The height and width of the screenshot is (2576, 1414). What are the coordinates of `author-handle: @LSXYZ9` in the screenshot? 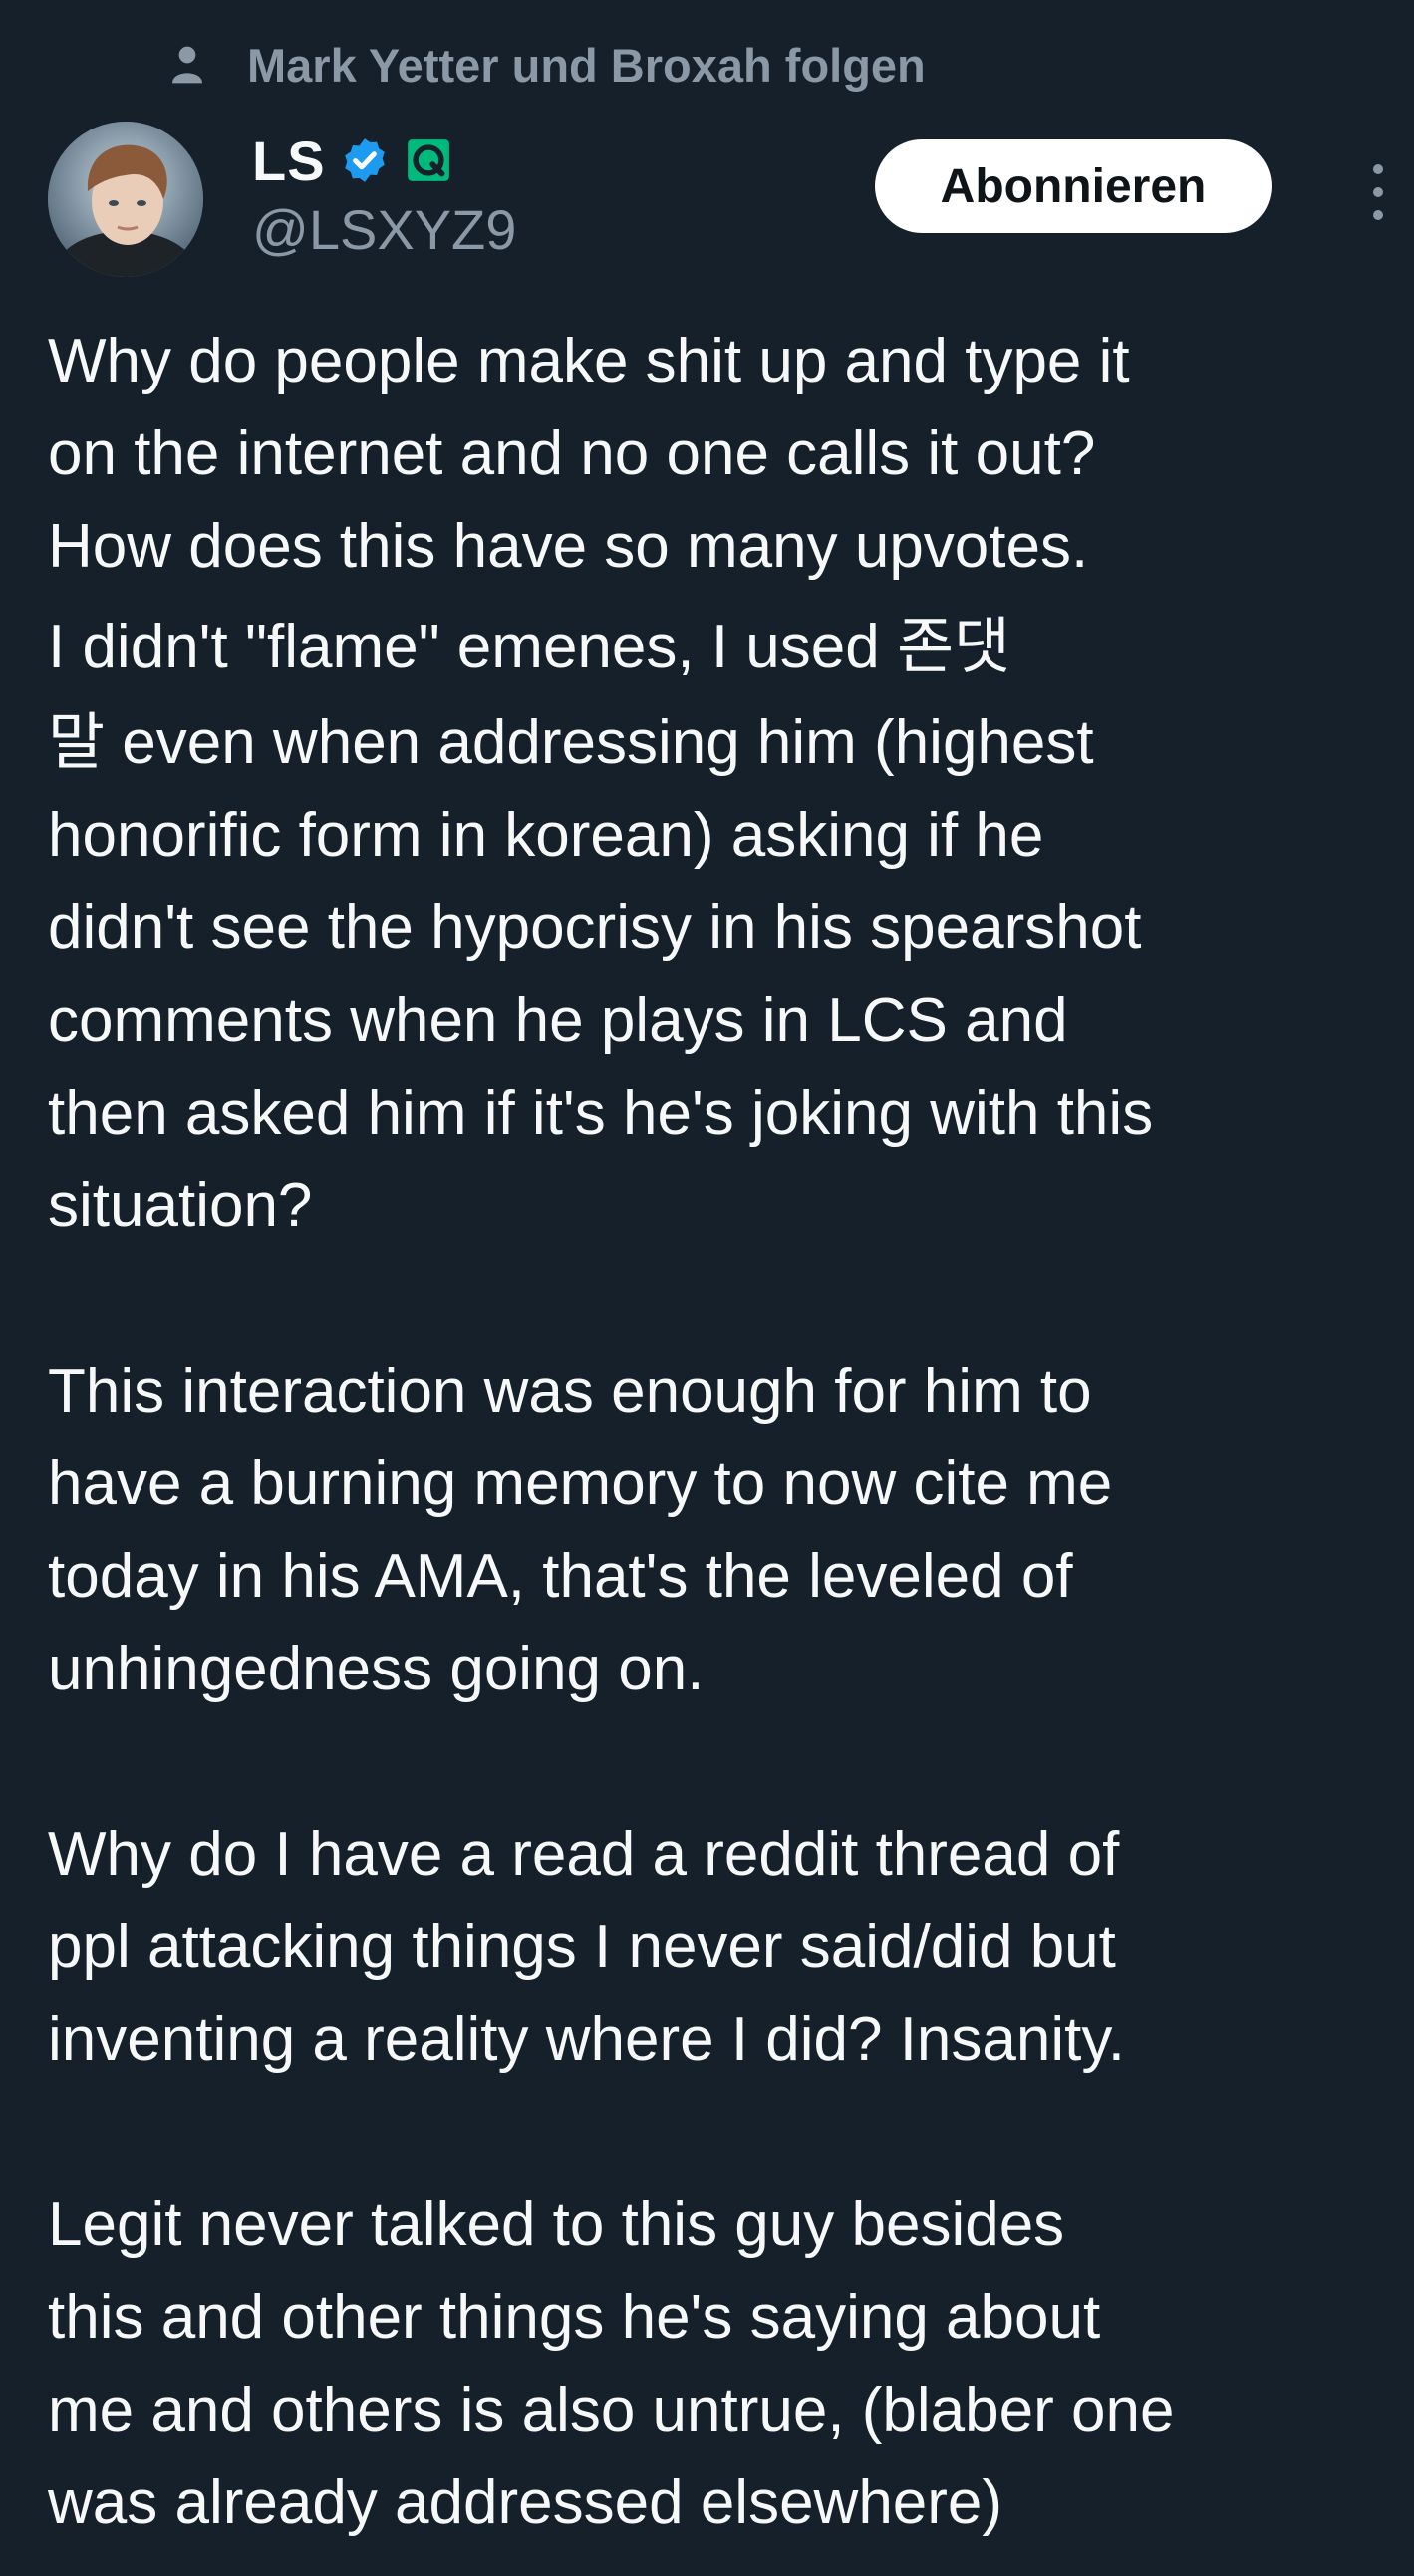 It's located at (384, 229).